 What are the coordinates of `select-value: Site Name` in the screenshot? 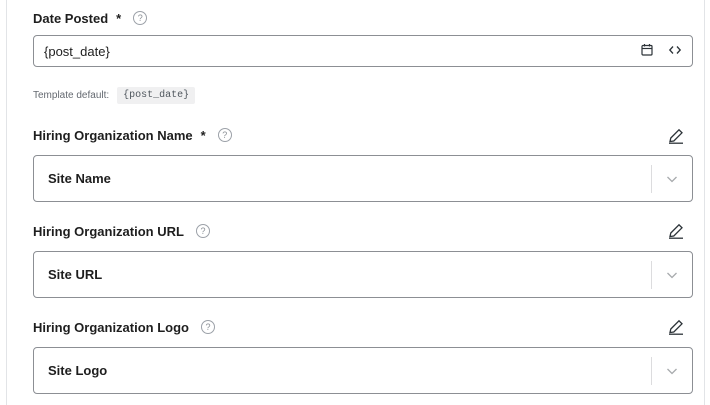 It's located at (79, 178).